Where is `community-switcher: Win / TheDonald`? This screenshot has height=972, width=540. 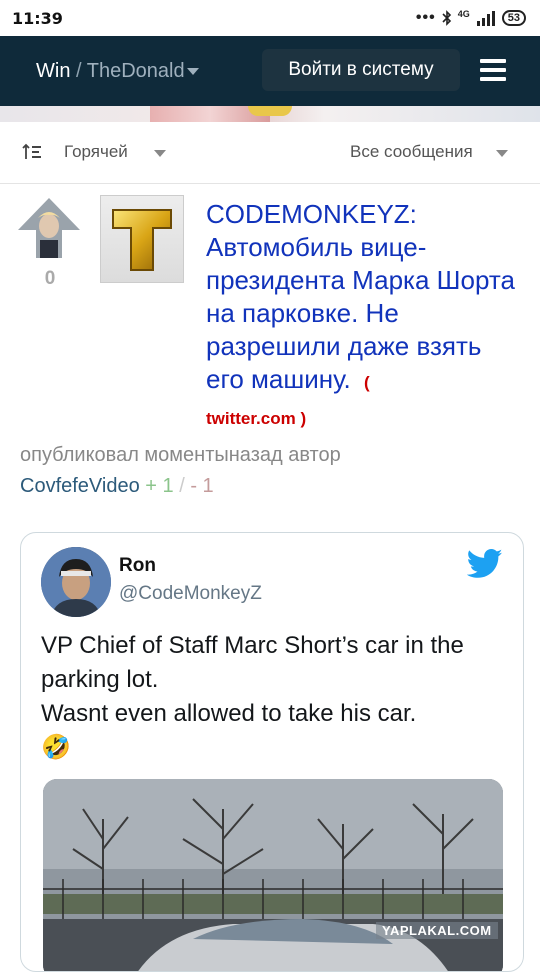 community-switcher: Win / TheDonald is located at coordinates (117, 71).